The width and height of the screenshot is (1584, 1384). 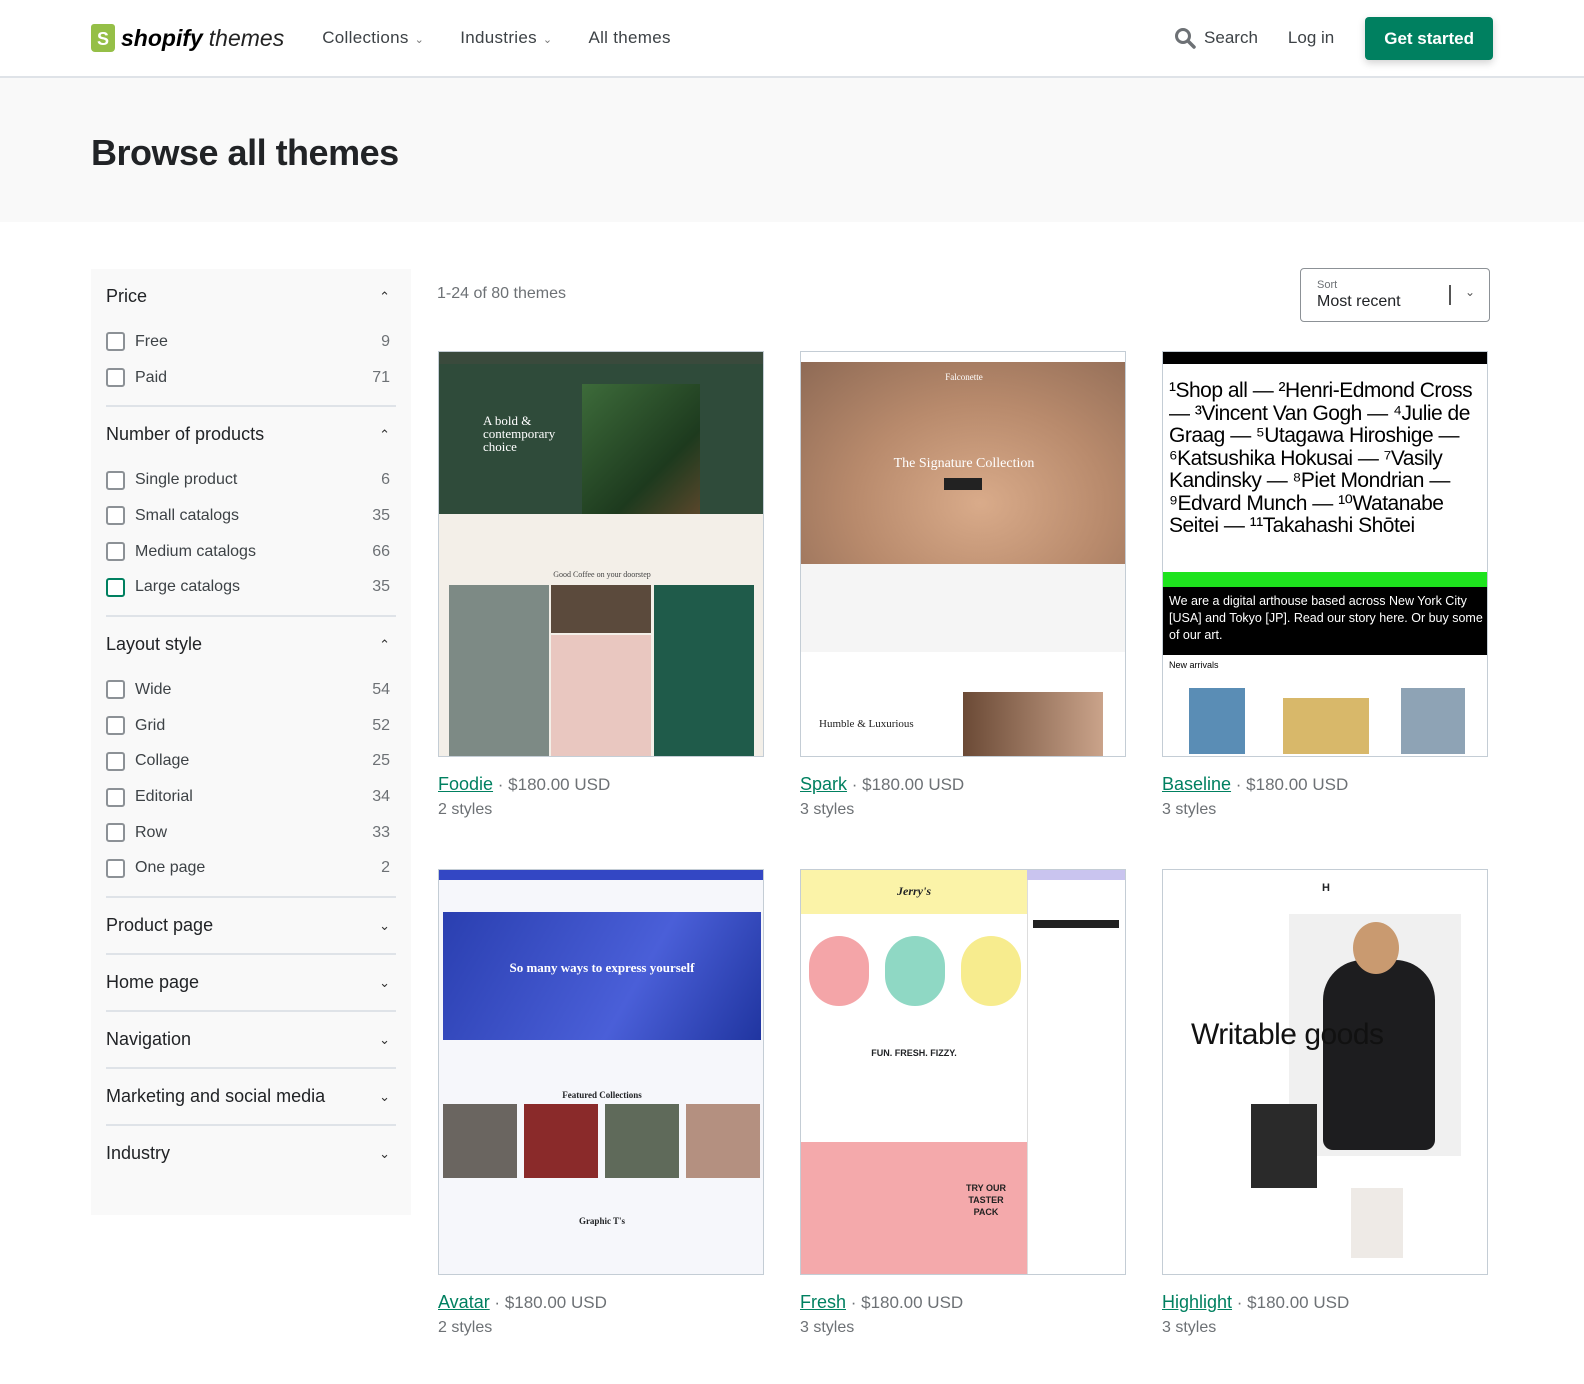 I want to click on preview-subhead: Good Coffee on your doorstep, so click(x=602, y=574).